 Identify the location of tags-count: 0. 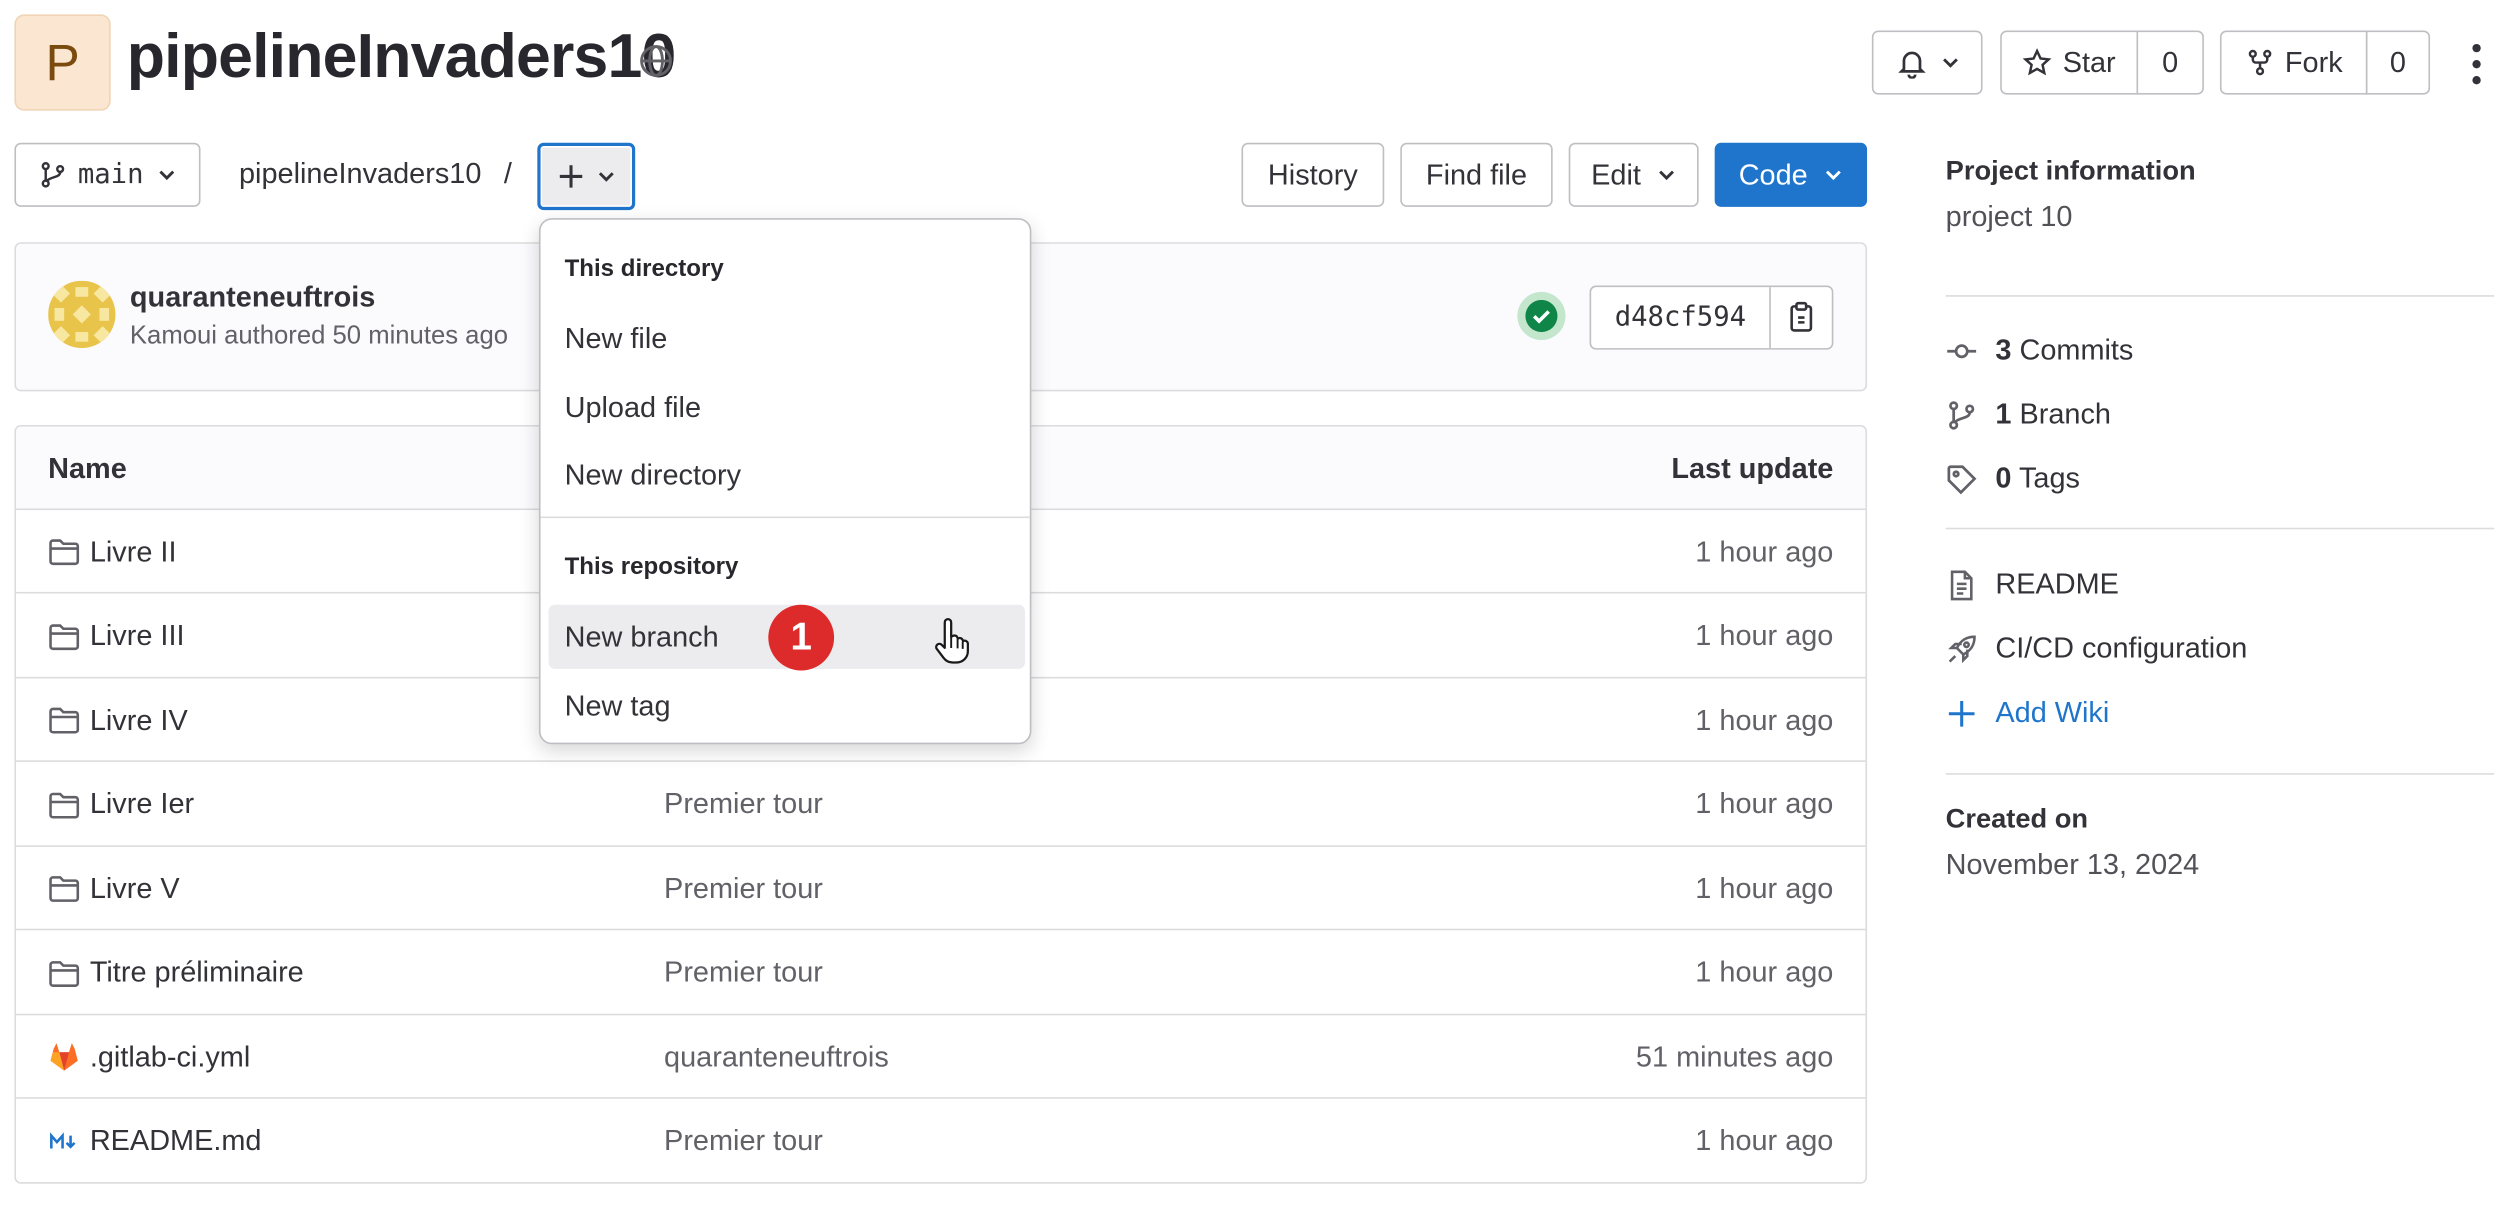
(2003, 478).